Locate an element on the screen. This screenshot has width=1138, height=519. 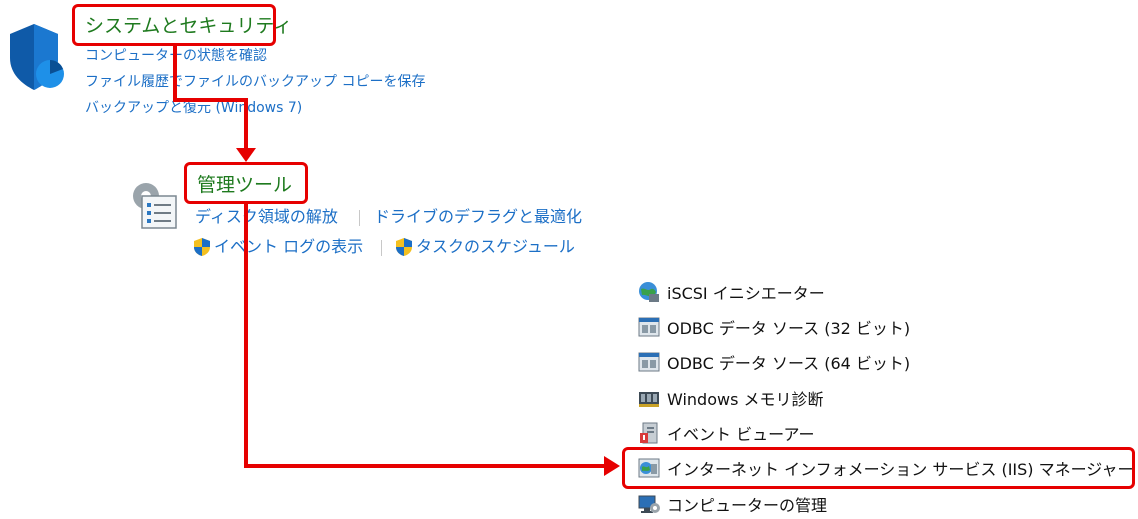
tool-label: Windows メモリ診断 is located at coordinates (745, 399).